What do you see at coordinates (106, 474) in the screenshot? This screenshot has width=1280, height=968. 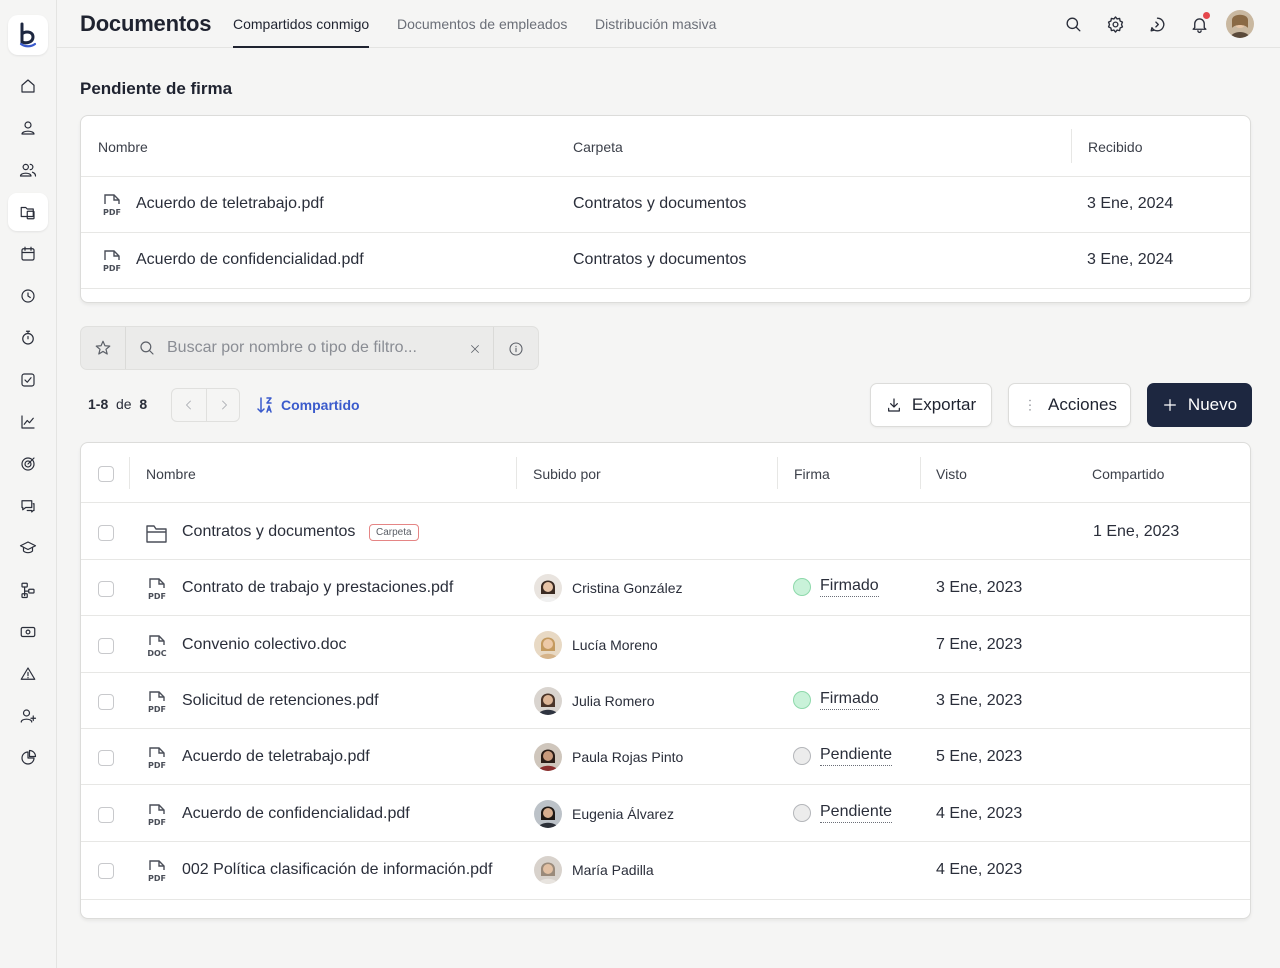 I see `select-all-checkbox` at bounding box center [106, 474].